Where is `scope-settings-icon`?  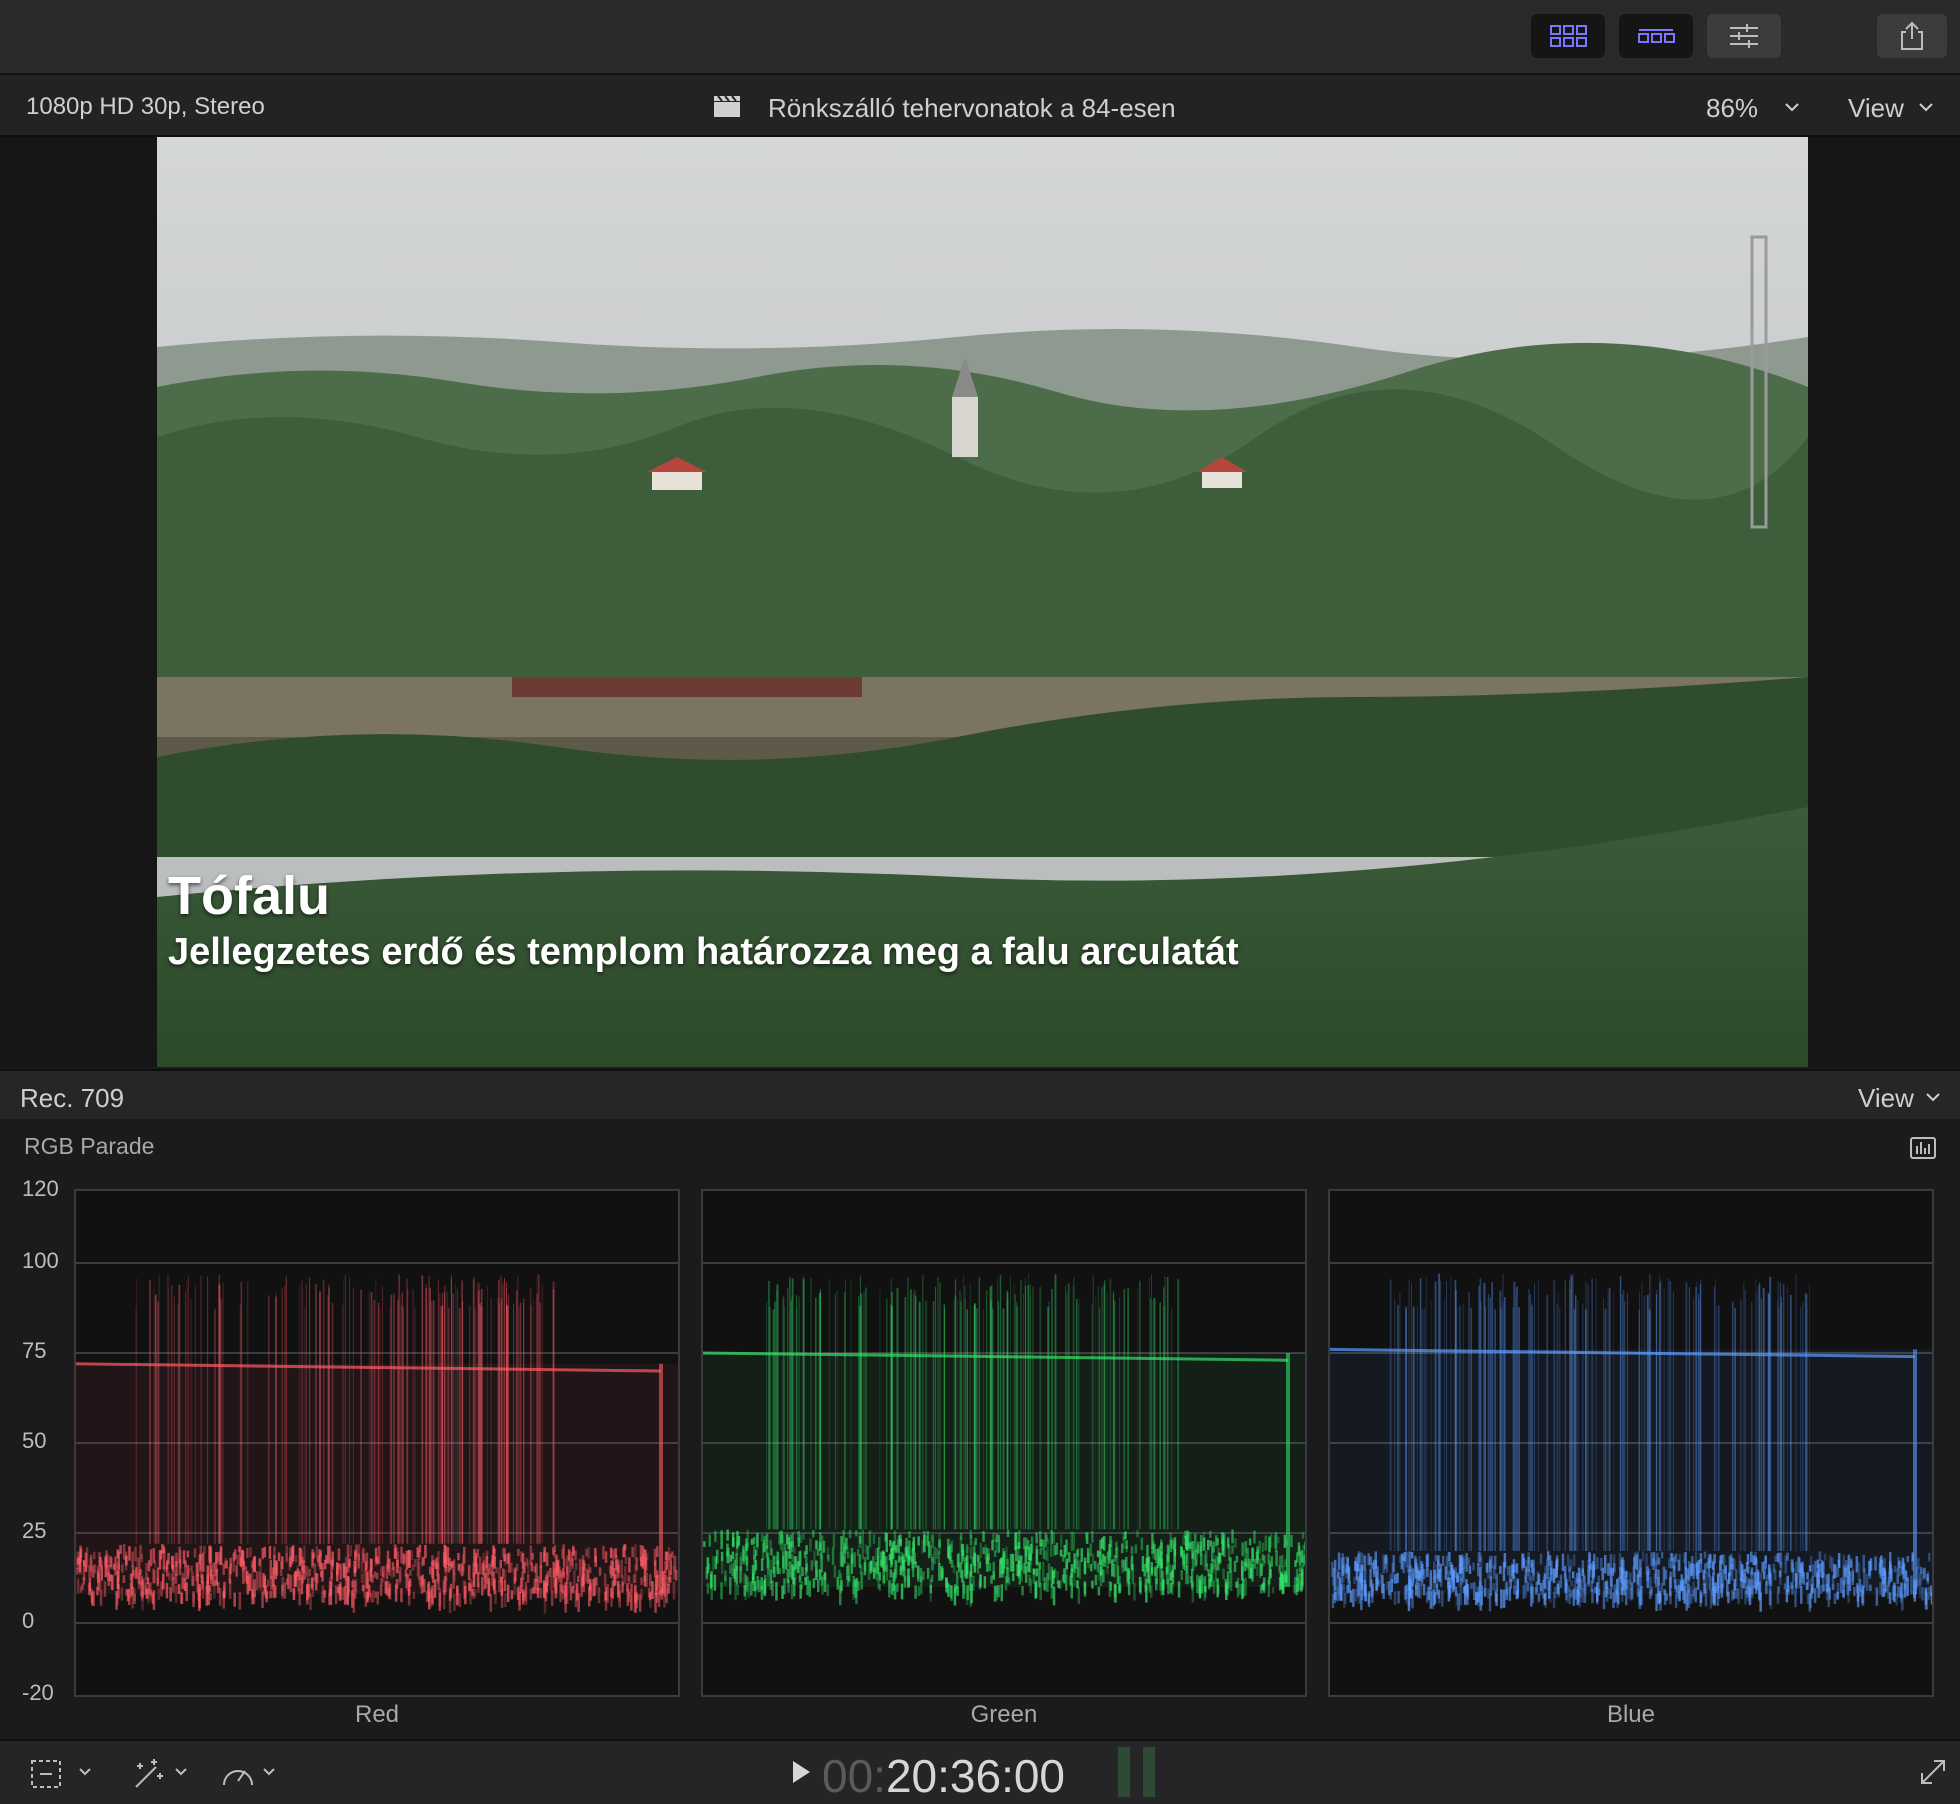
scope-settings-icon is located at coordinates (1923, 1149).